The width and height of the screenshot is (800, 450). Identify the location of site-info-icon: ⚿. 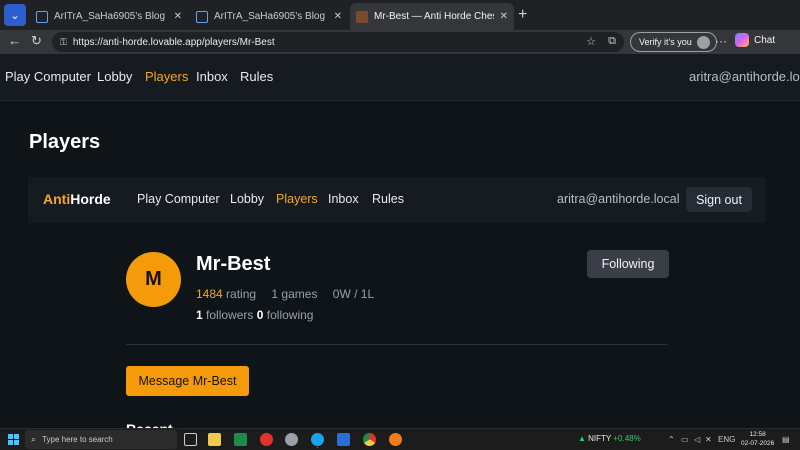
(63, 42).